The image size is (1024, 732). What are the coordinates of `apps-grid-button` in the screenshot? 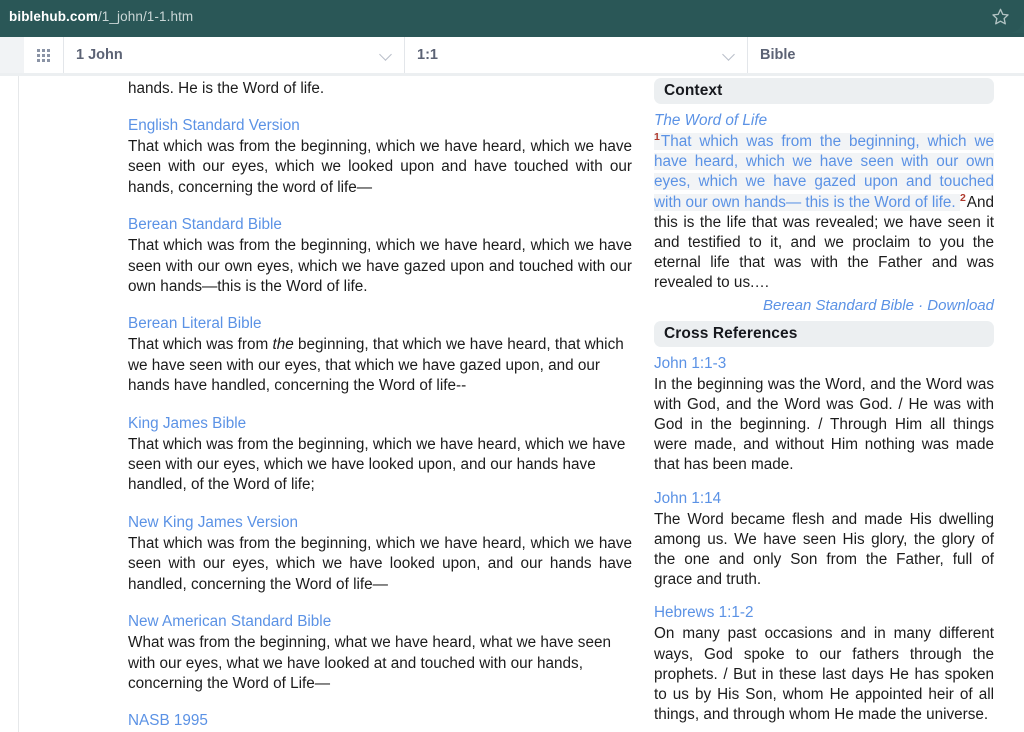 It's located at (44, 55).